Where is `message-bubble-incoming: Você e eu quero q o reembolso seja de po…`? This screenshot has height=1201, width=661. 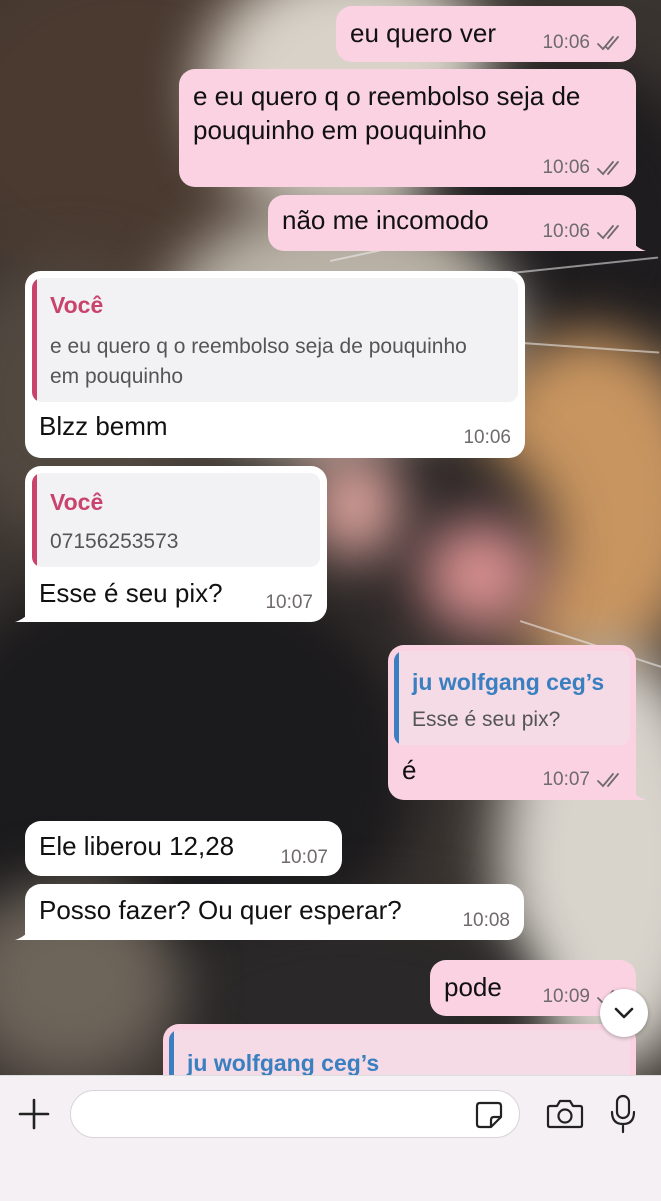 message-bubble-incoming: Você e eu quero q o reembolso seja de po… is located at coordinates (275, 364).